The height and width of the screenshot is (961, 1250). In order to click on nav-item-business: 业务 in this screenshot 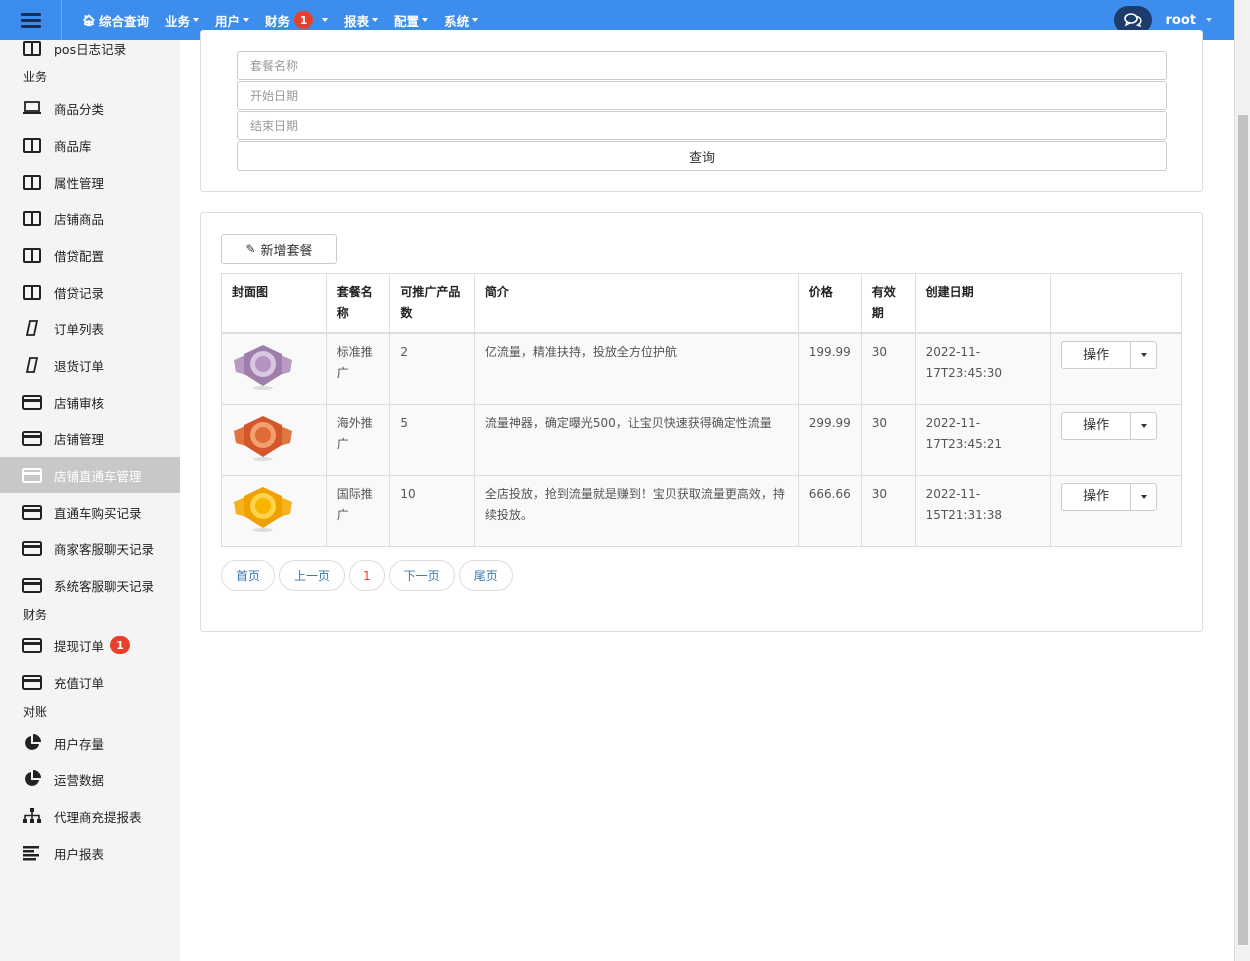, I will do `click(182, 20)`.